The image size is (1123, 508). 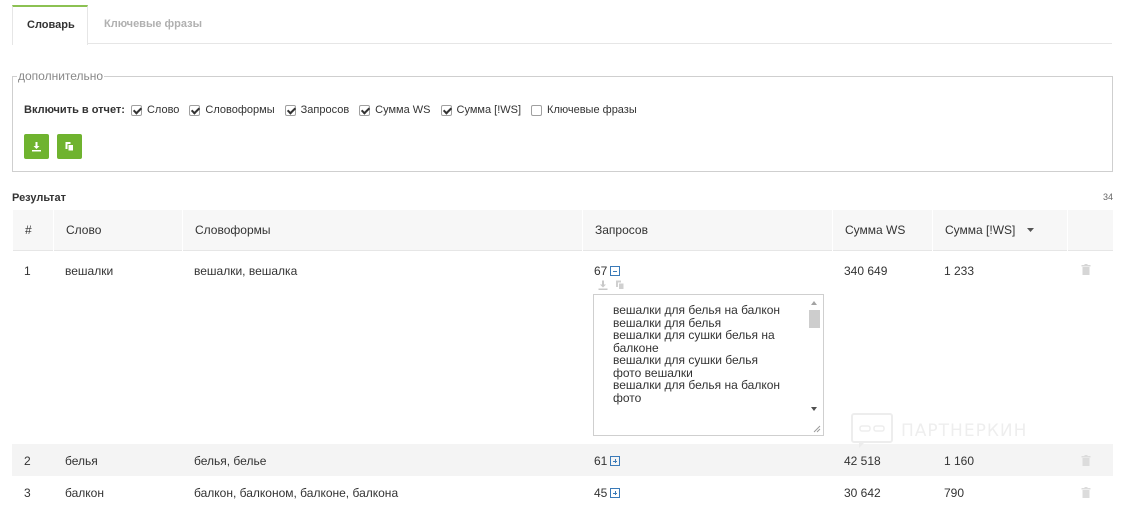 I want to click on column-header-sum-exact-ws: Сумма [!WS], so click(x=994, y=230).